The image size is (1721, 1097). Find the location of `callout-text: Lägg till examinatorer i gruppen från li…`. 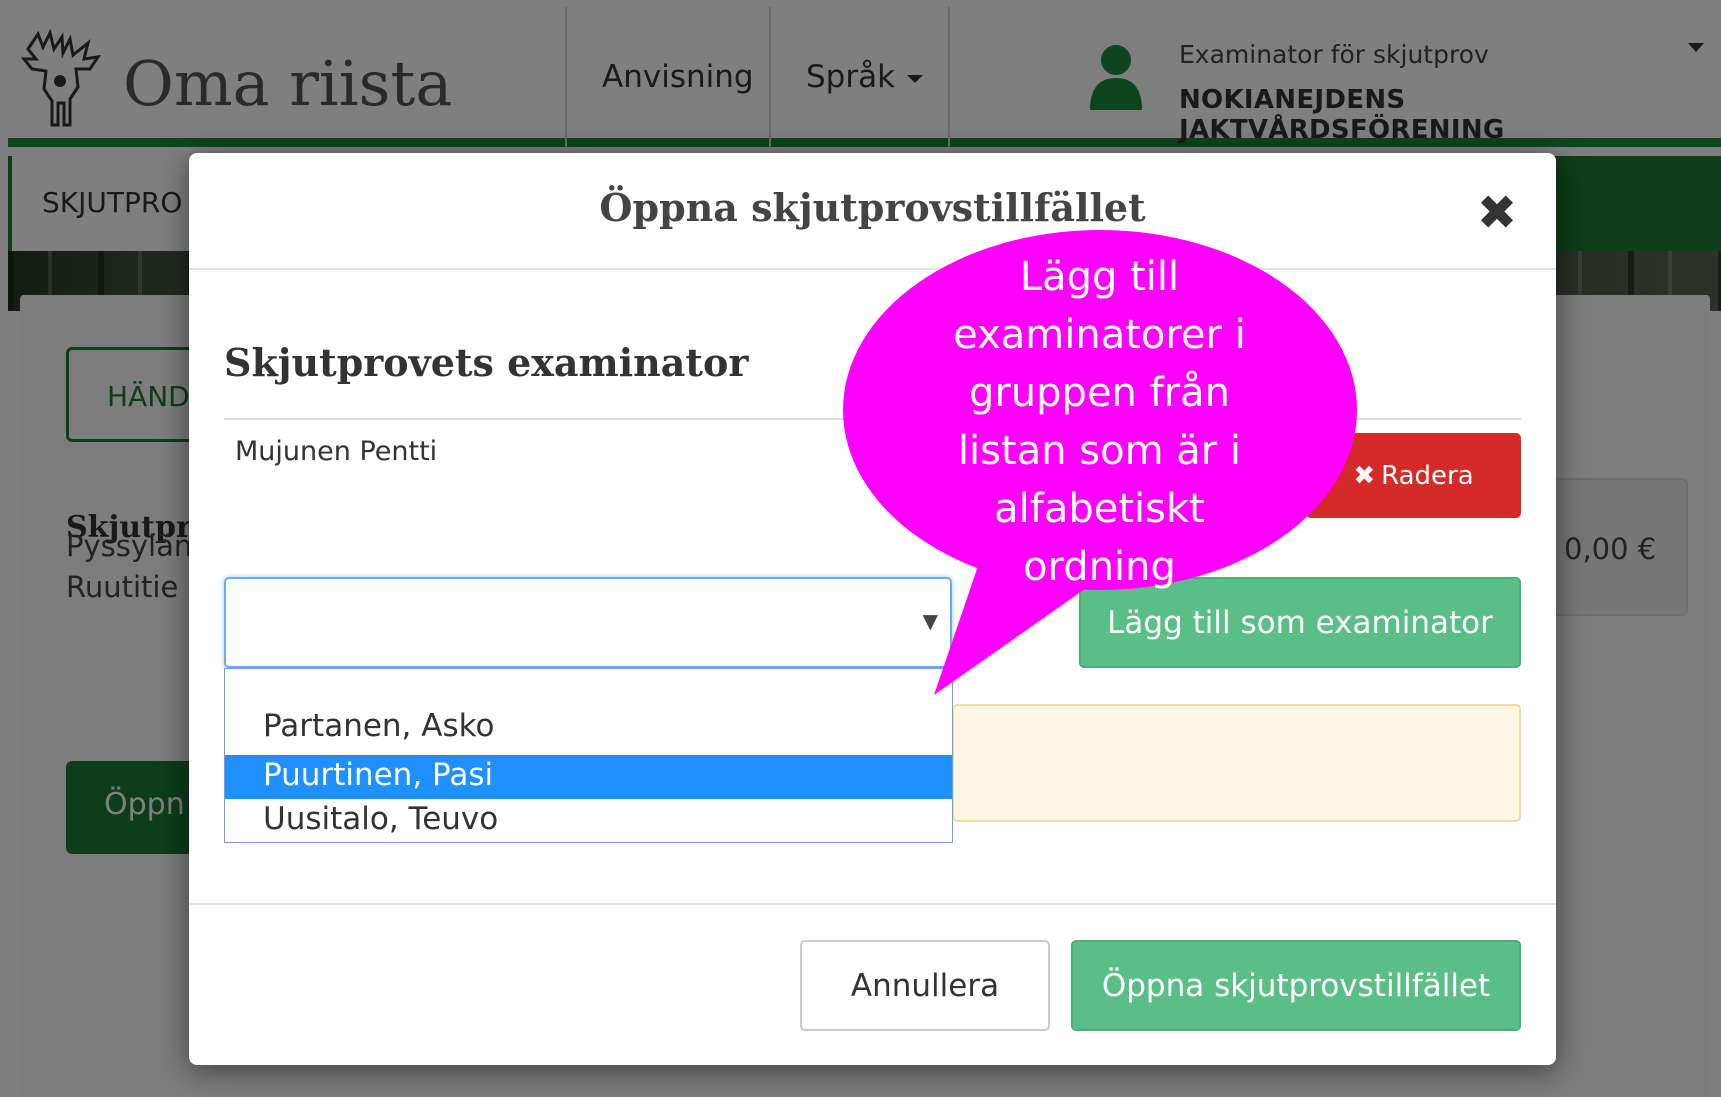

callout-text: Lägg till examinatorer i gruppen från li… is located at coordinates (1099, 422).